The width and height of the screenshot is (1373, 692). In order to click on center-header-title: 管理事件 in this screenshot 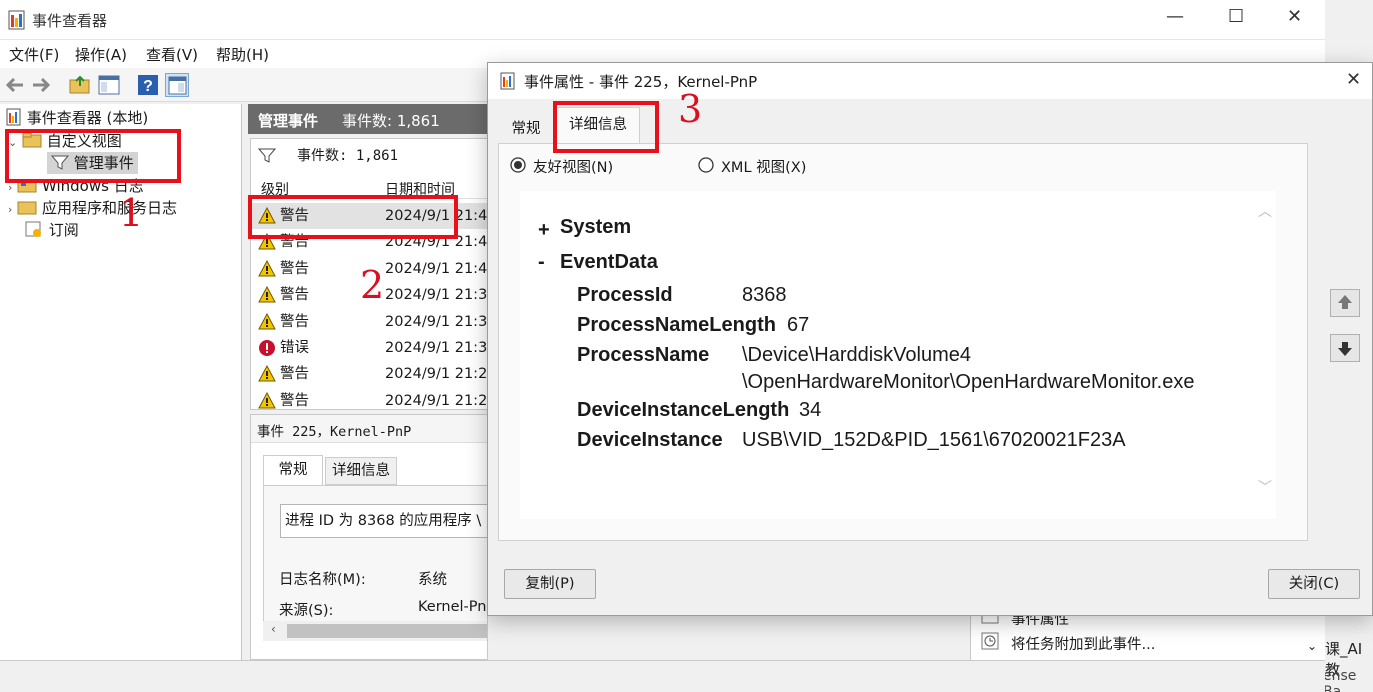, I will do `click(288, 121)`.